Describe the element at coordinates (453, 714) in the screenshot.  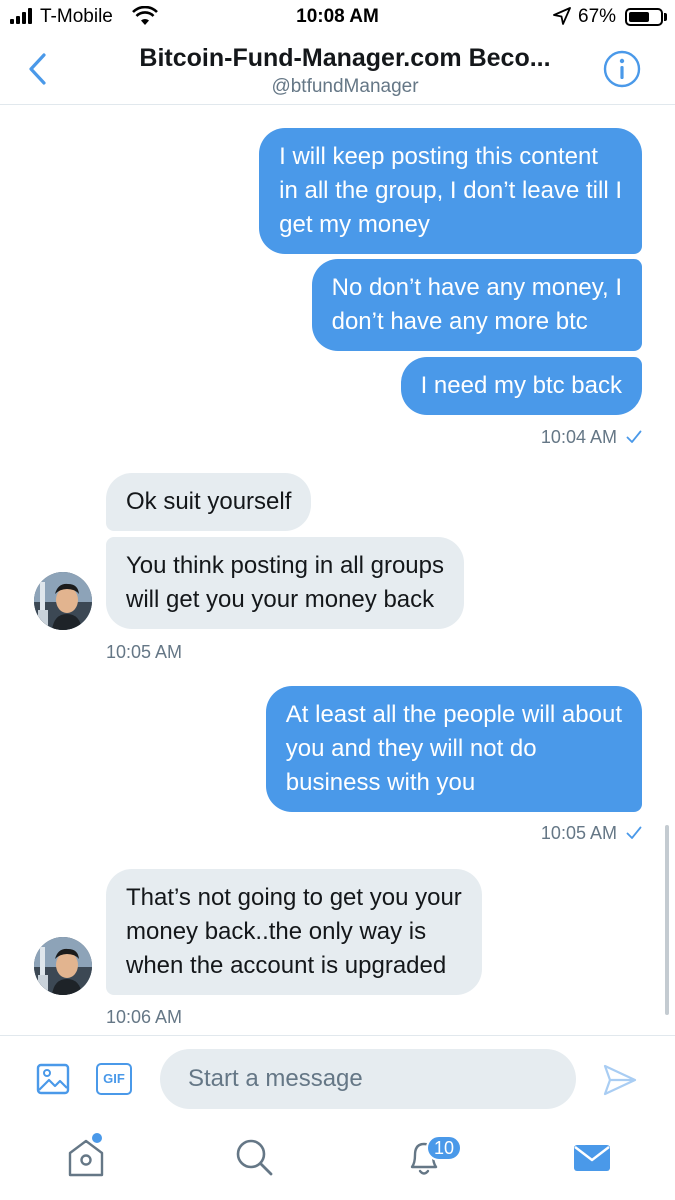
I see `message-line: At least all the people will about` at that location.